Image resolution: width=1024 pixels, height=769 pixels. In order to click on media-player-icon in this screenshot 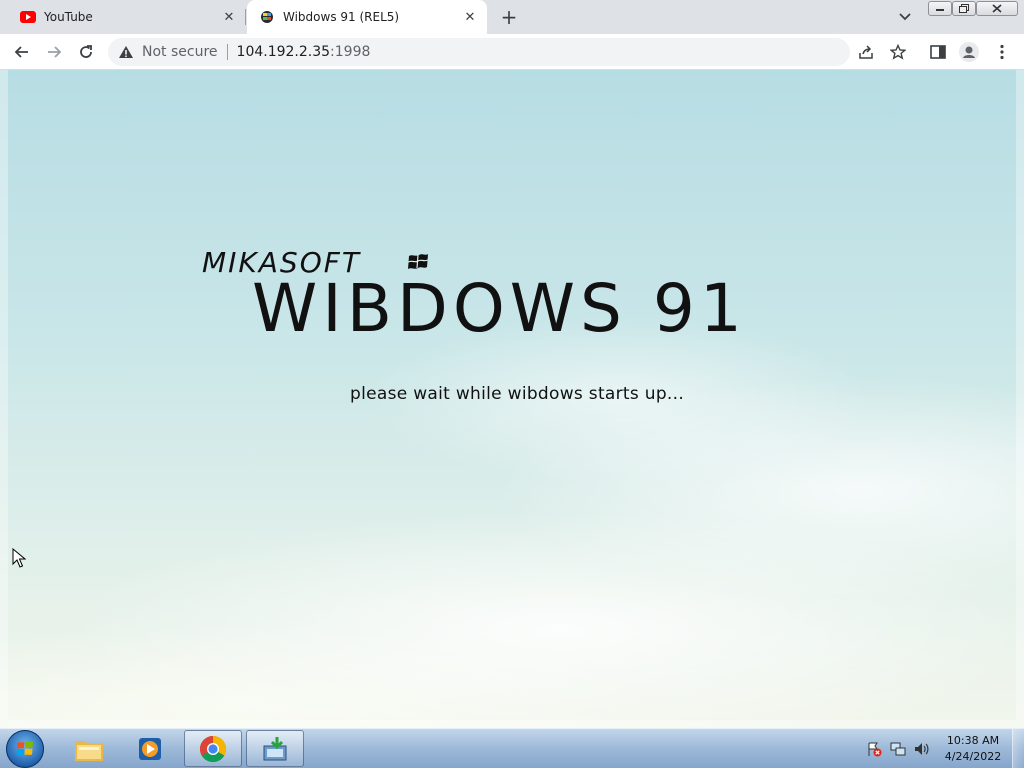, I will do `click(150, 748)`.